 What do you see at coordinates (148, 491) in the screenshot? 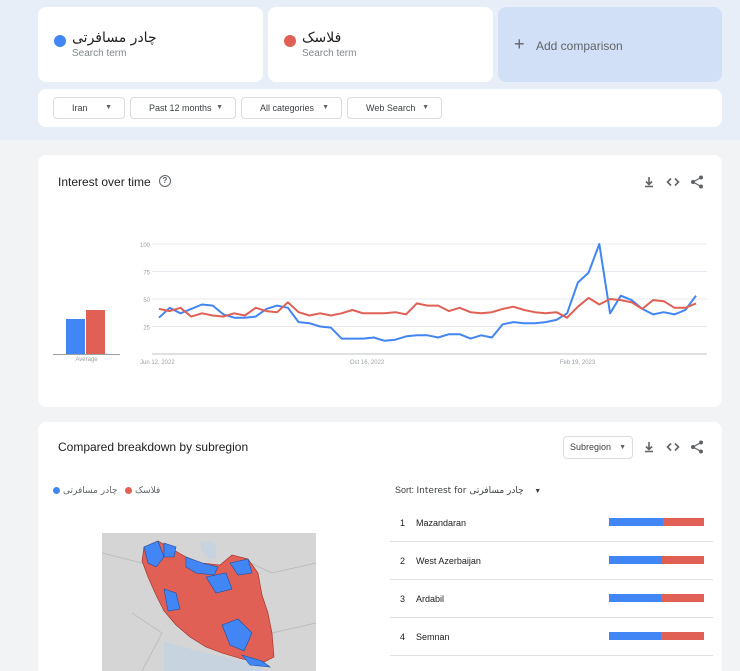
I see `legend-label: فلاسک` at bounding box center [148, 491].